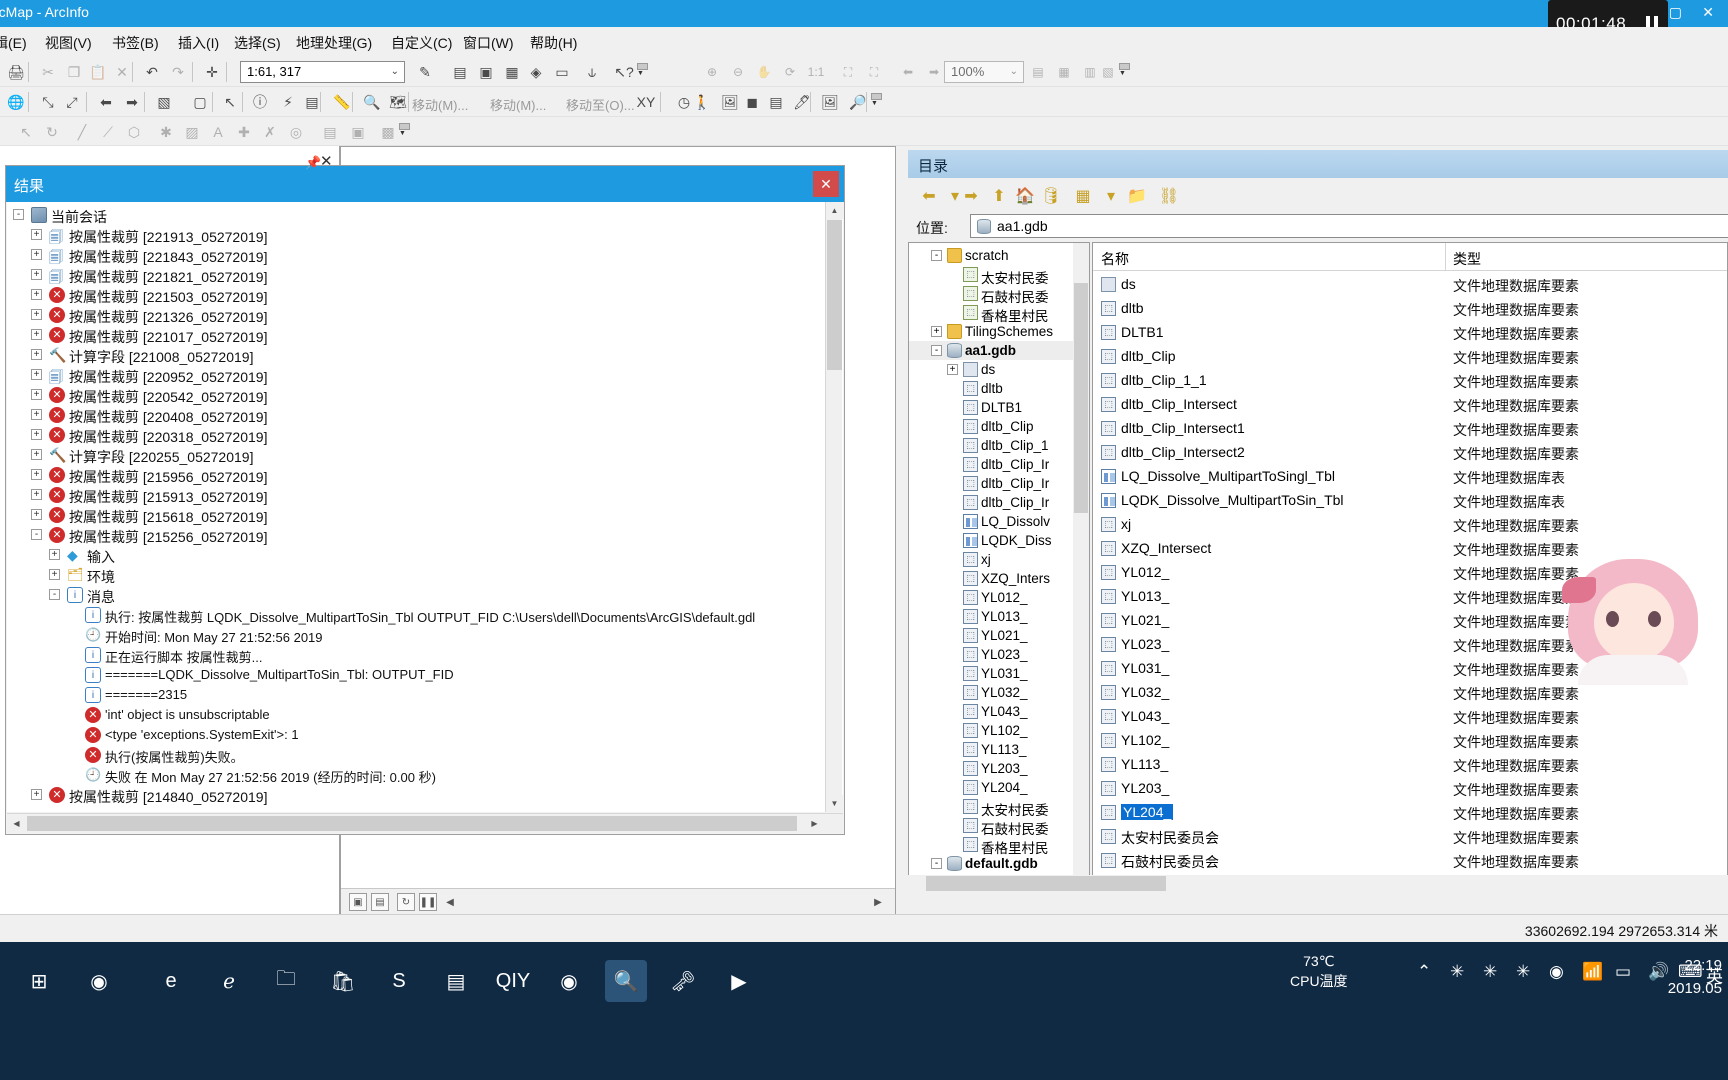 Image resolution: width=1728 pixels, height=1080 pixels. I want to click on dock-close-icon: ✕, so click(326, 161).